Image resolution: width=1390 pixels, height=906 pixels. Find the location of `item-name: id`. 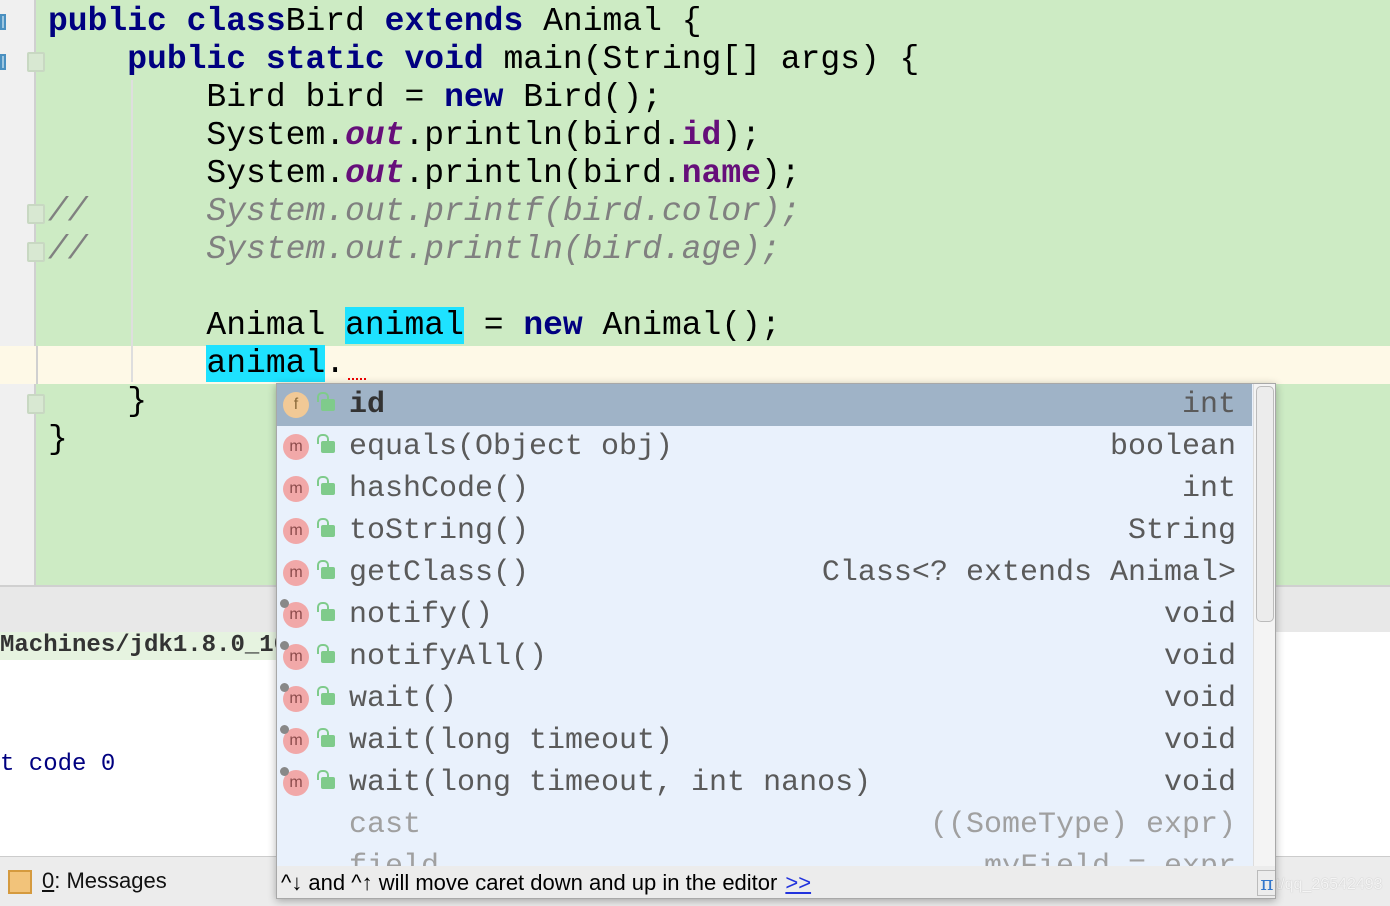

item-name: id is located at coordinates (367, 405).